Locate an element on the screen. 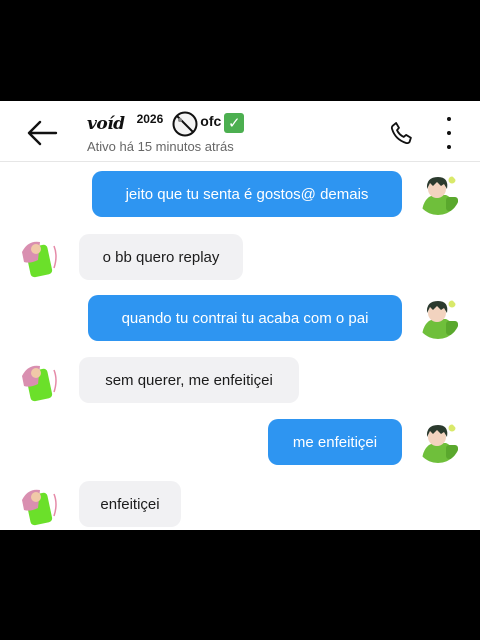  contact-year: 2026 is located at coordinates (150, 119).